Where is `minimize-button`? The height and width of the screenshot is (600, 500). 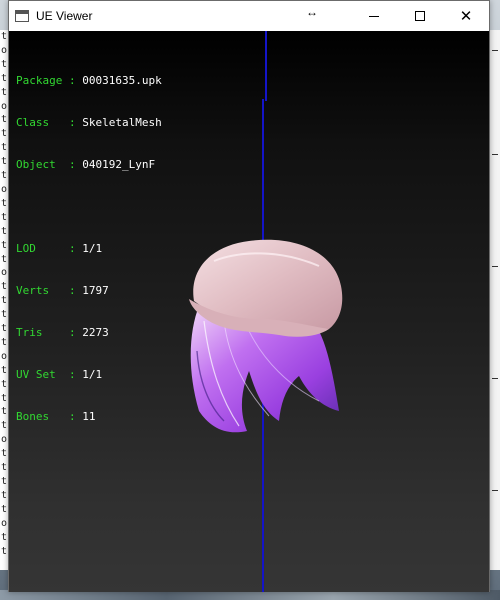 minimize-button is located at coordinates (374, 16).